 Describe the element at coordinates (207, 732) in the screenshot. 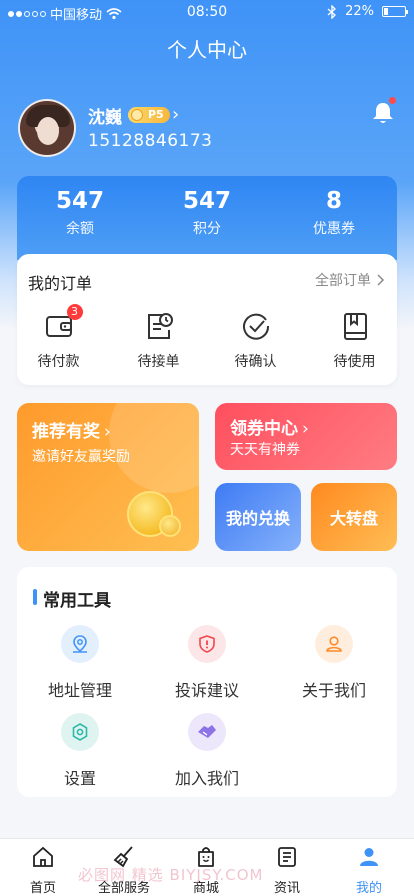

I see `handshake-icon` at that location.